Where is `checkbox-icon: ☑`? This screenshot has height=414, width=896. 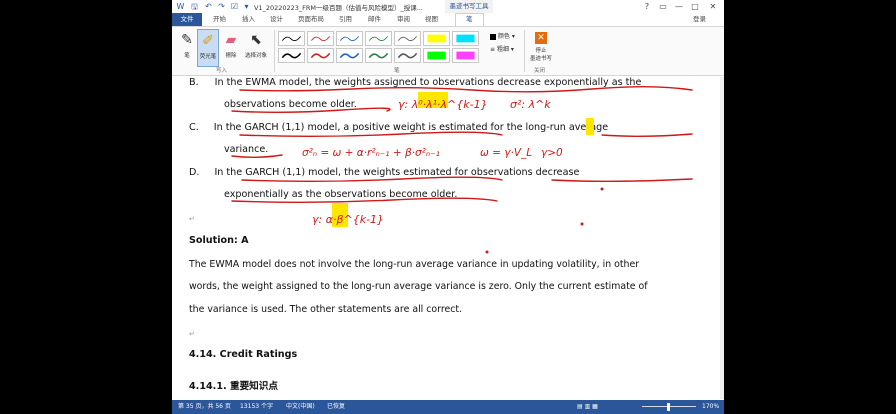 checkbox-icon: ☑ is located at coordinates (234, 6).